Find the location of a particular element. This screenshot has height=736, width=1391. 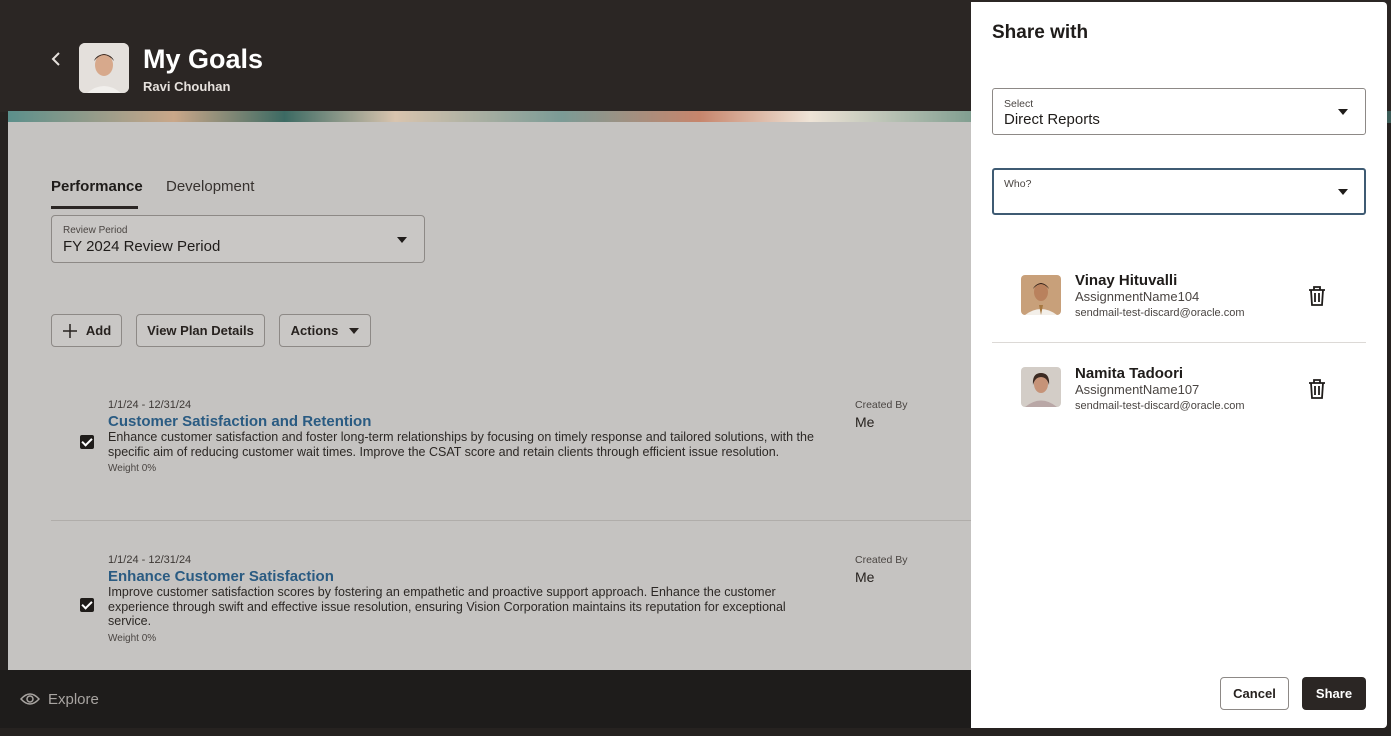

who-select: Who? is located at coordinates (1179, 191).